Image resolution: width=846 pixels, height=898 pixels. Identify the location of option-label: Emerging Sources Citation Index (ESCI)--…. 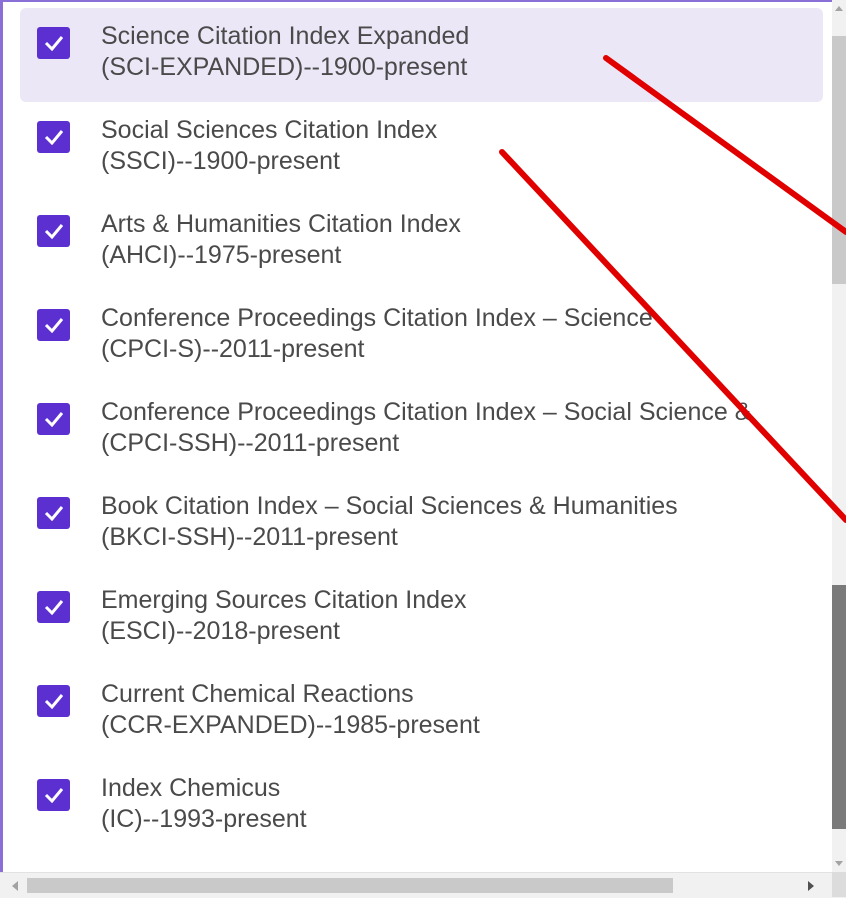
(462, 616).